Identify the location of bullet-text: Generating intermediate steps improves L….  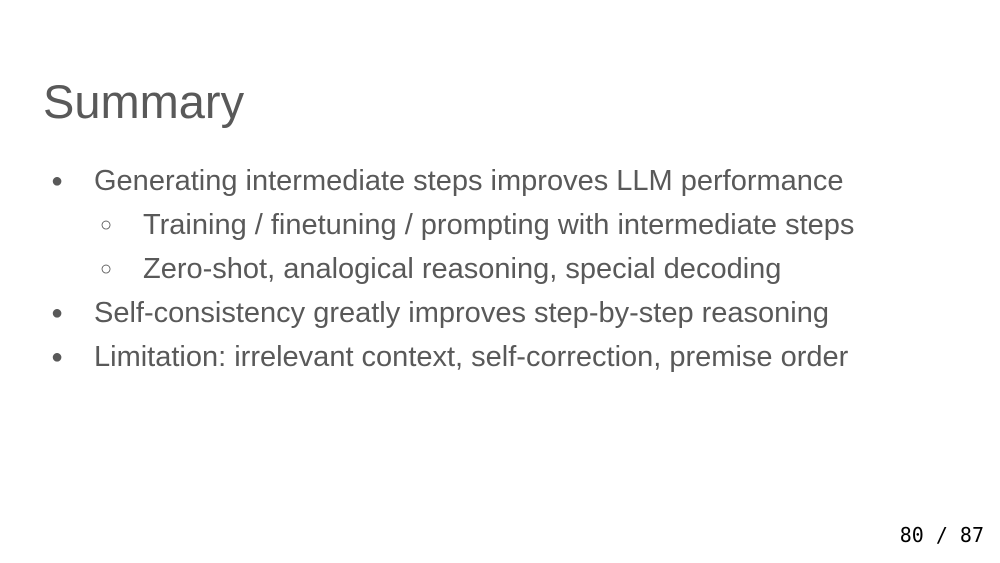
(469, 181).